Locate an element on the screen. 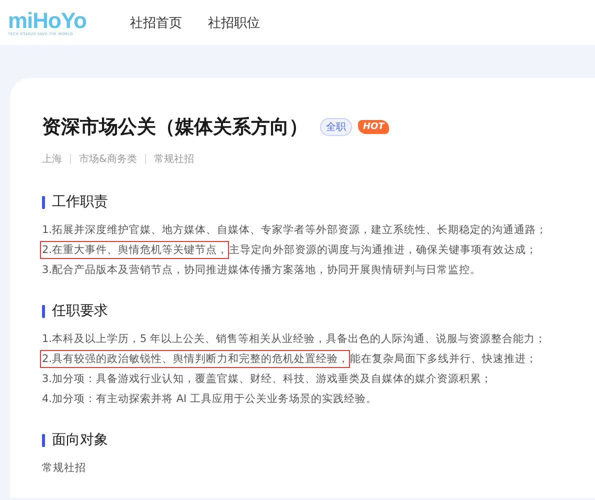 The height and width of the screenshot is (500, 595). section-line: 1.本科及以上学历，5 年以上公关、销售等相关从业经验，具备出色的人际沟通、说服与资源整合能力； is located at coordinates (295, 339).